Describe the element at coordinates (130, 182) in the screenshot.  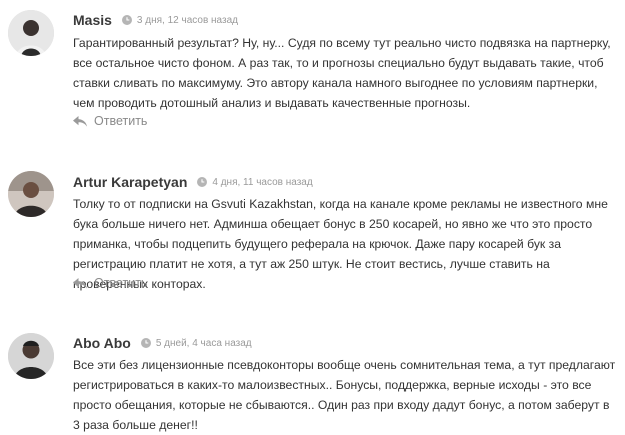
I see `comment-author: Artur Karapetyan` at that location.